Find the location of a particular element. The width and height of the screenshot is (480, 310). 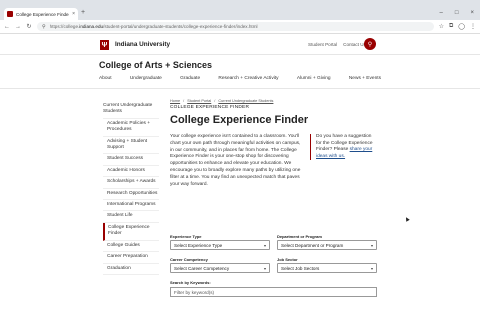

header-divider is located at coordinates (240, 54).